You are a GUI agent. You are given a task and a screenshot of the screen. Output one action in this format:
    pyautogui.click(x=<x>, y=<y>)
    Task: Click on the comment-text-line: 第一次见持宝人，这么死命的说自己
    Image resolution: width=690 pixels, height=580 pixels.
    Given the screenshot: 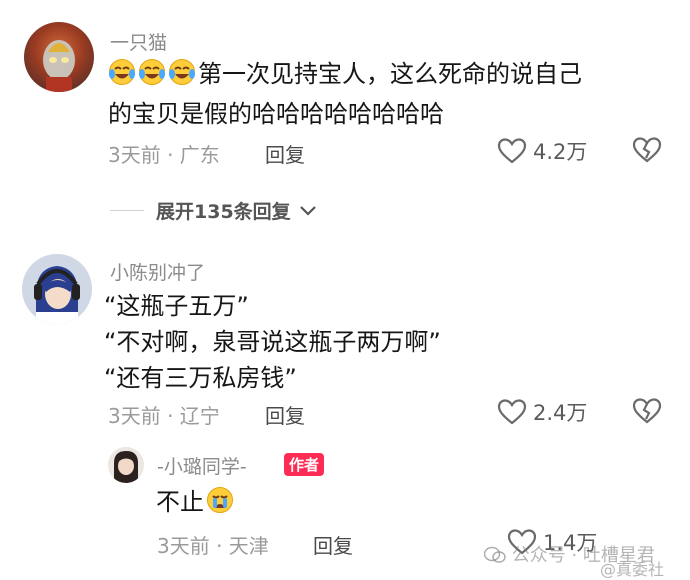 What is the action you would take?
    pyautogui.click(x=390, y=74)
    